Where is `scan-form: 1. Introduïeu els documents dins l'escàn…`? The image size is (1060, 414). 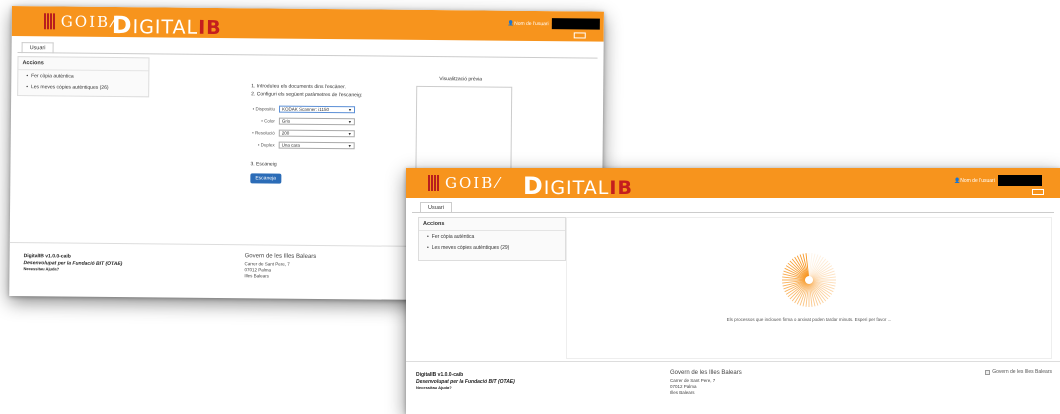
scan-form: 1. Introduïeu els documents dins l'escàn… is located at coordinates (306, 133).